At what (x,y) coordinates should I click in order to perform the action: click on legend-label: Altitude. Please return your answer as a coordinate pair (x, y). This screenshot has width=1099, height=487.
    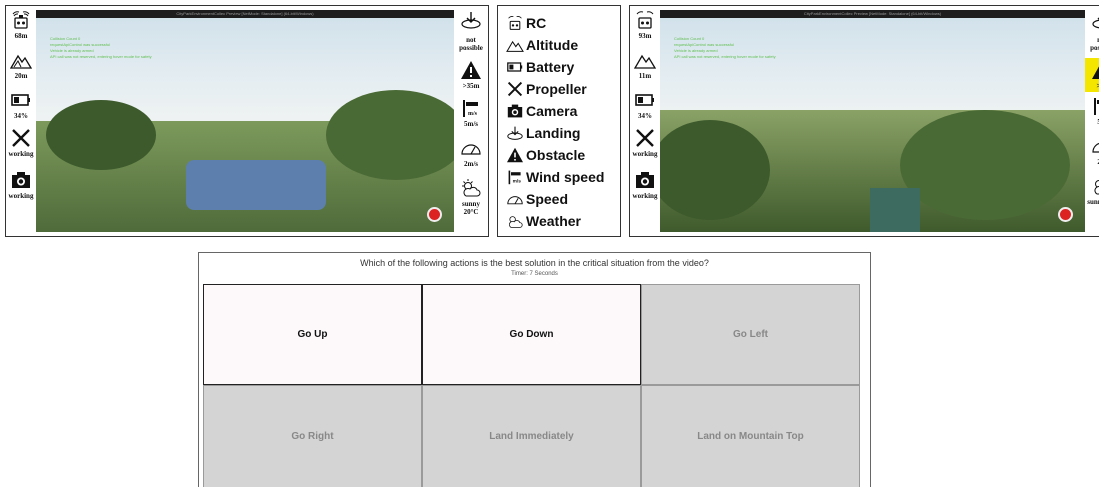
    Looking at the image, I should click on (552, 45).